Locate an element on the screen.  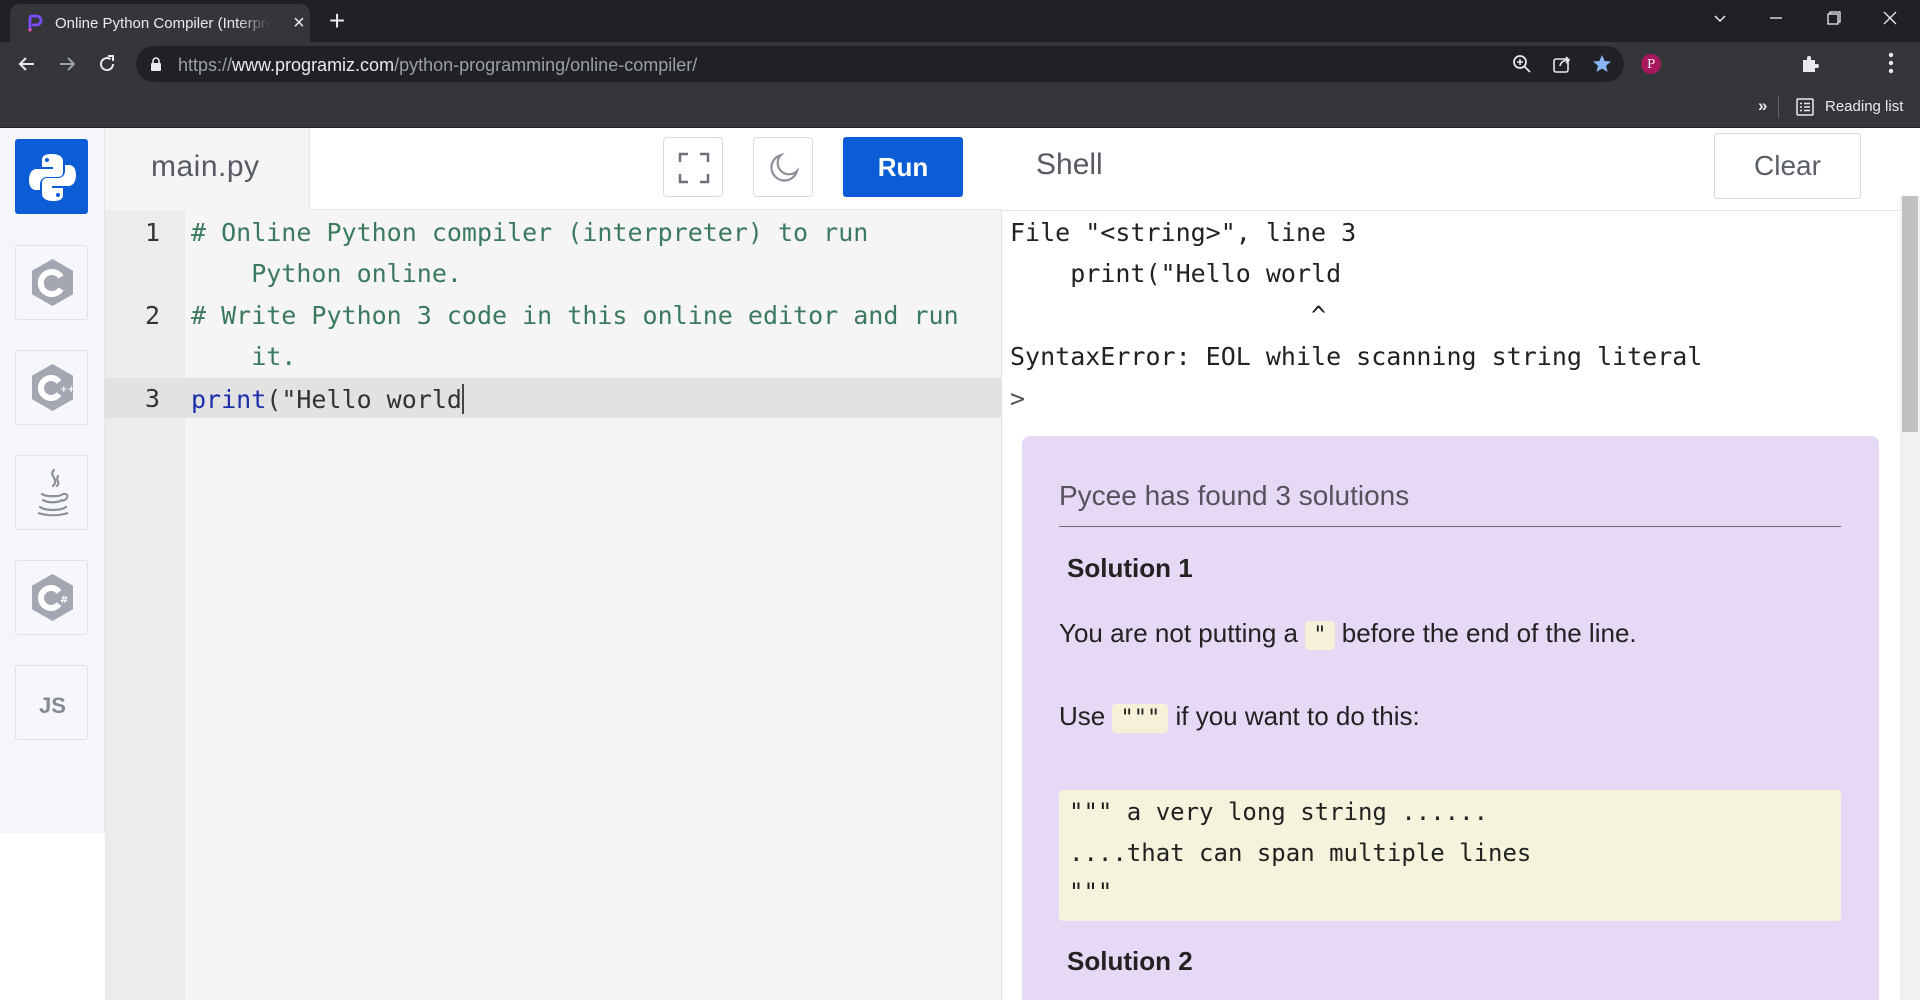
zoom-icon is located at coordinates (1522, 64).